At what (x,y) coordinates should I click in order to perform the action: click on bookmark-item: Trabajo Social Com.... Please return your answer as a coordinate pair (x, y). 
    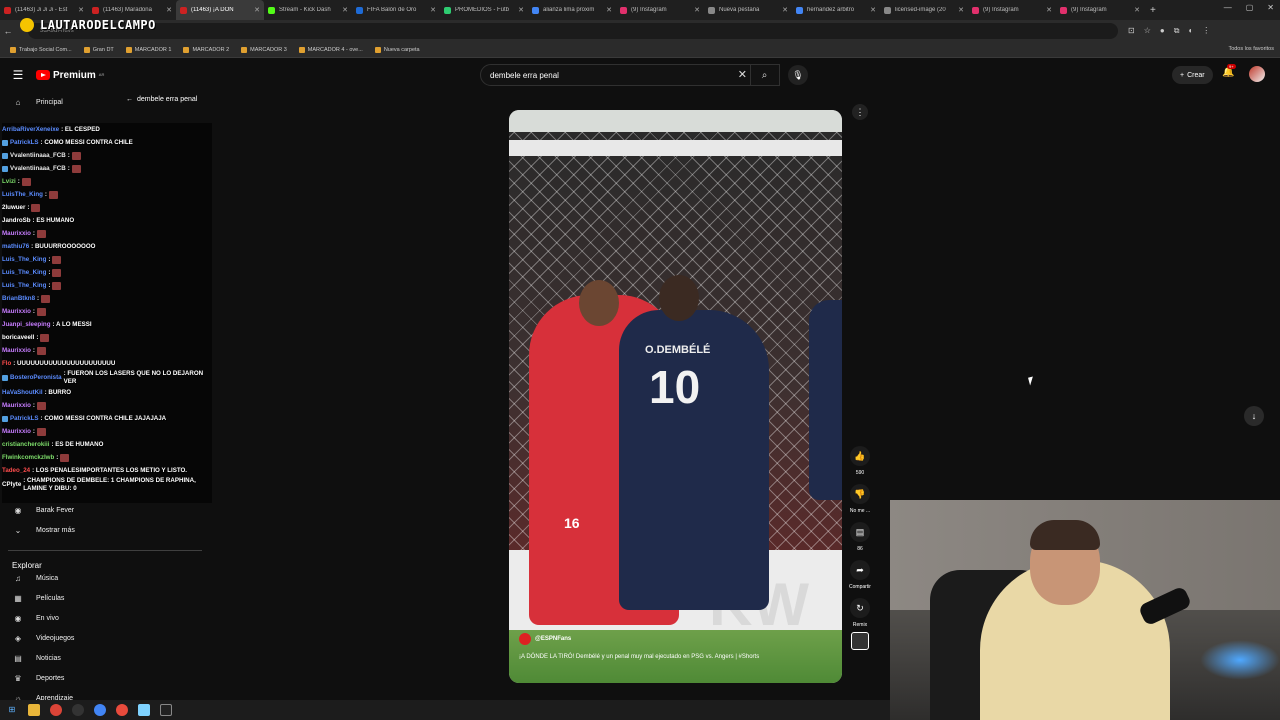
    Looking at the image, I should click on (41, 49).